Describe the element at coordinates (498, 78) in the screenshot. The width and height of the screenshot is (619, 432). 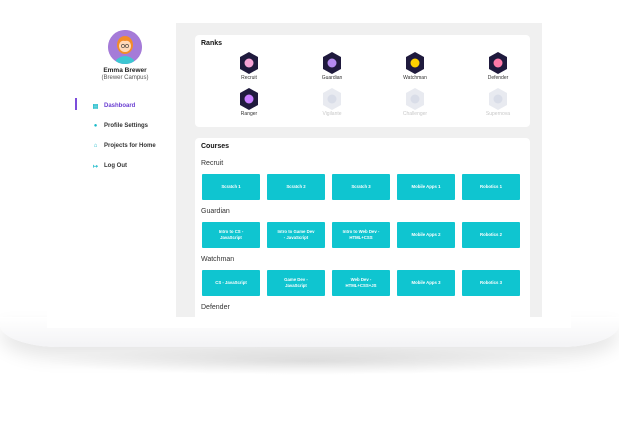
I see `rank-label: Defender` at that location.